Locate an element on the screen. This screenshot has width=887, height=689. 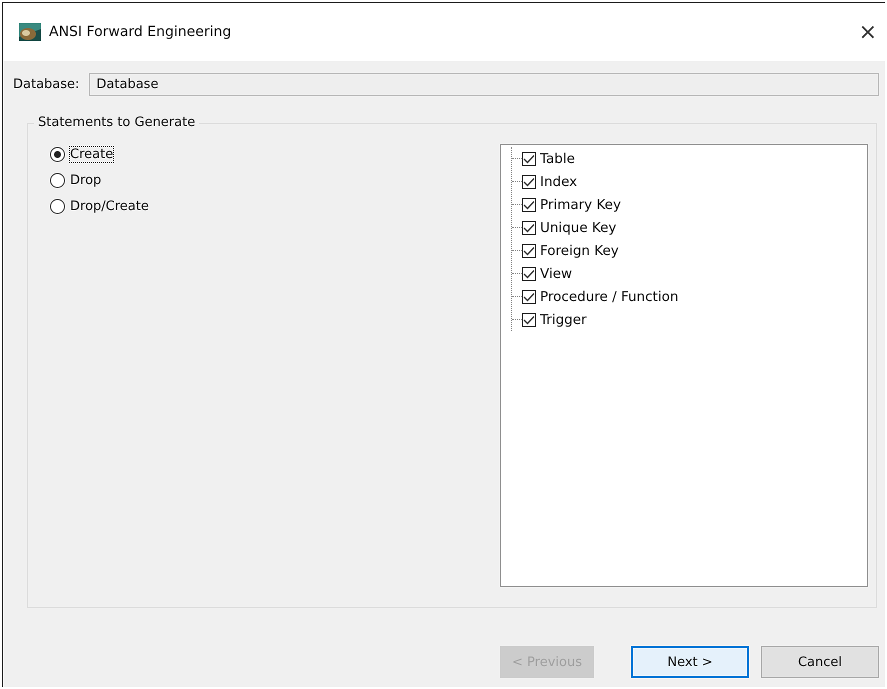
app-icon is located at coordinates (30, 32).